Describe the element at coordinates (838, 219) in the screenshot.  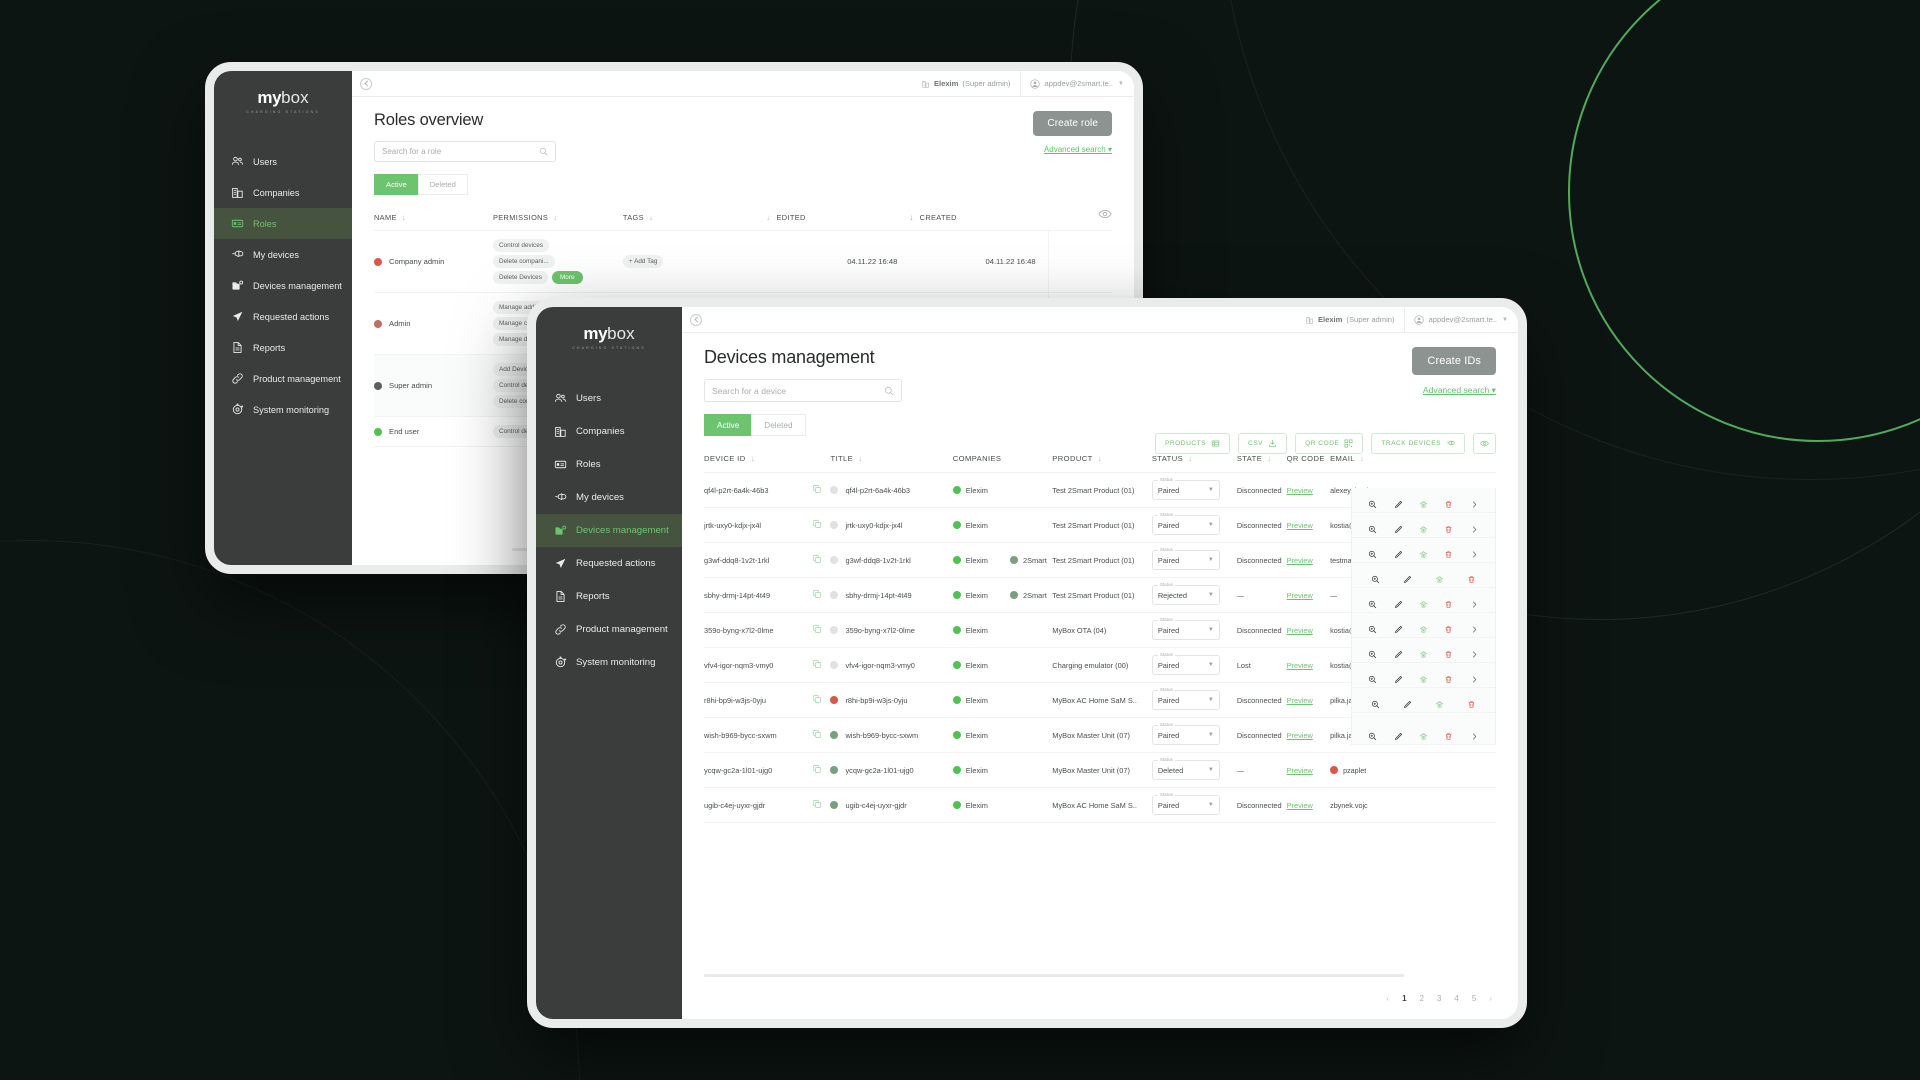
I see `column-header-edited: EDITED ↓` at that location.